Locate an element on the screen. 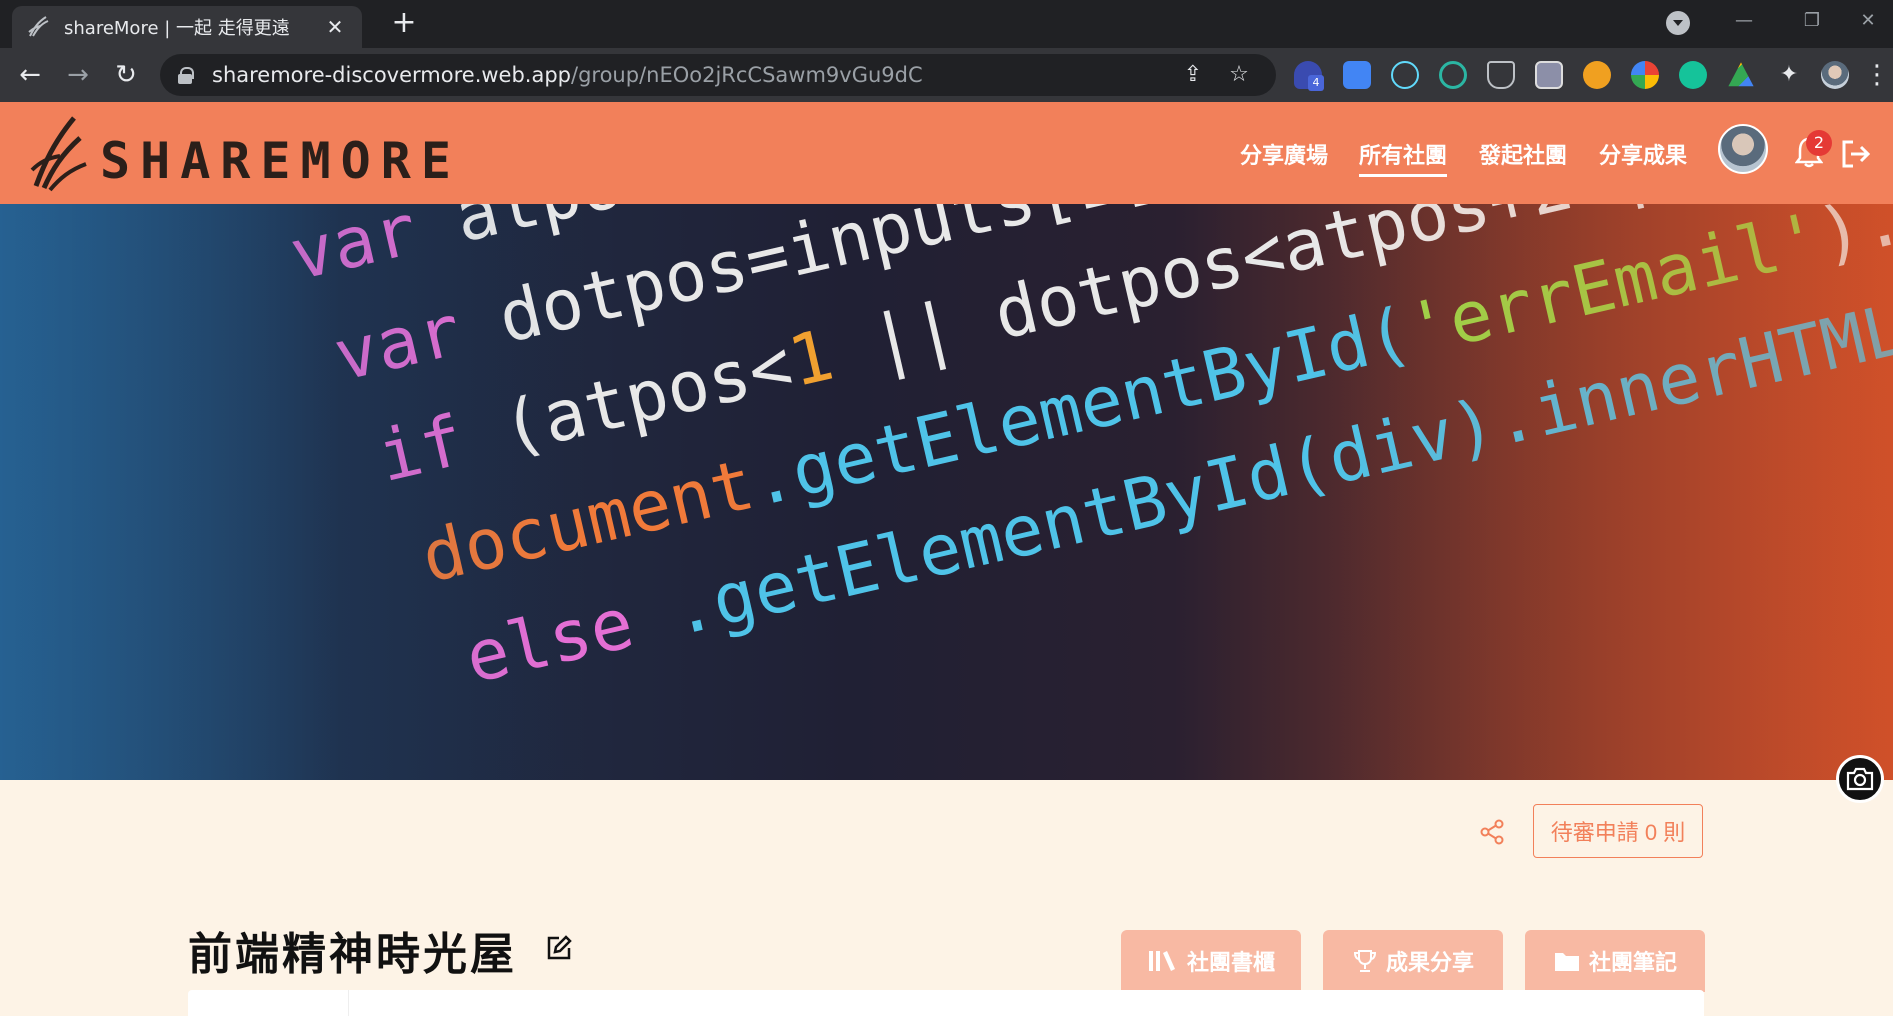 The width and height of the screenshot is (1893, 1016). extension-target-icon is located at coordinates (1453, 75).